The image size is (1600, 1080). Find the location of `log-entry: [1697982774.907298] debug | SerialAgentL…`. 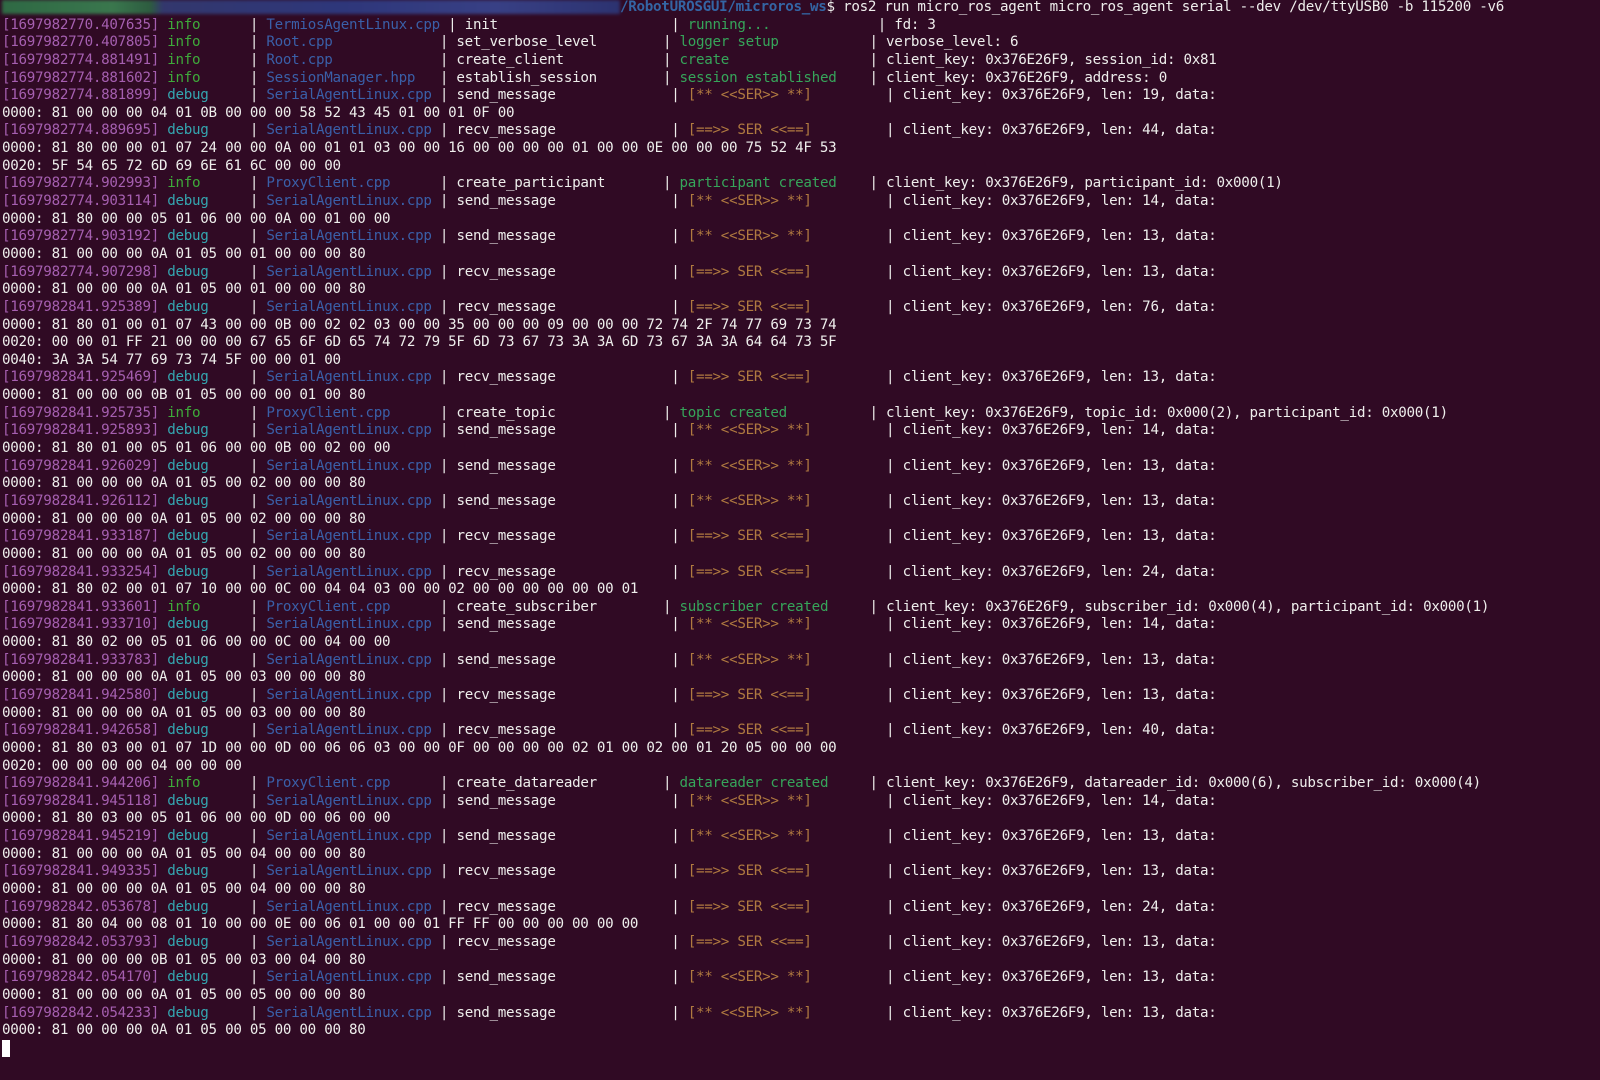

log-entry: [1697982774.907298] debug | SerialAgentL… is located at coordinates (609, 271).